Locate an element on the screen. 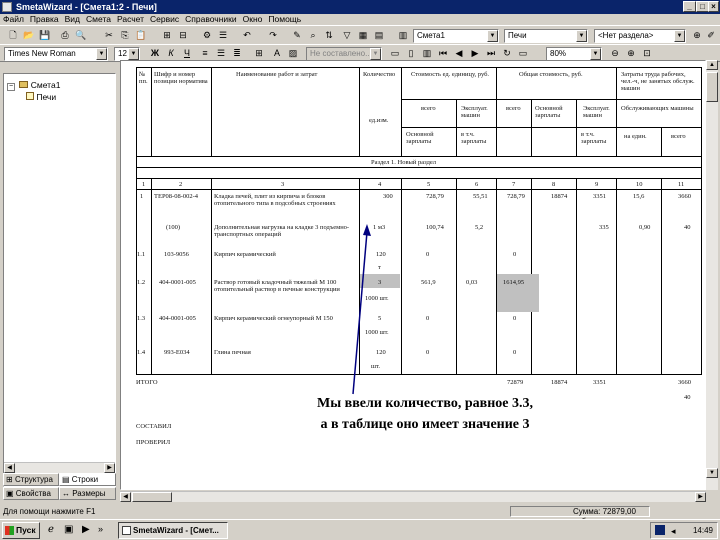 This screenshot has height=540, width=720. first-page-icon: ⏮ is located at coordinates (443, 53).